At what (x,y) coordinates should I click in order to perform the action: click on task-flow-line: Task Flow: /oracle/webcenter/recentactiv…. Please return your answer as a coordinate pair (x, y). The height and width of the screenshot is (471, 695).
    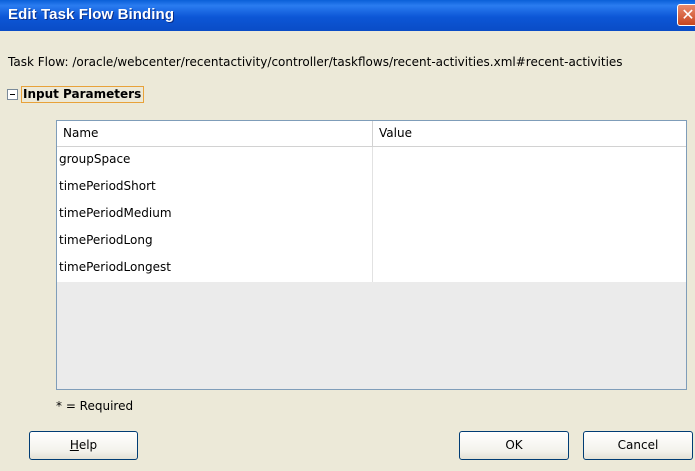
    Looking at the image, I should click on (315, 62).